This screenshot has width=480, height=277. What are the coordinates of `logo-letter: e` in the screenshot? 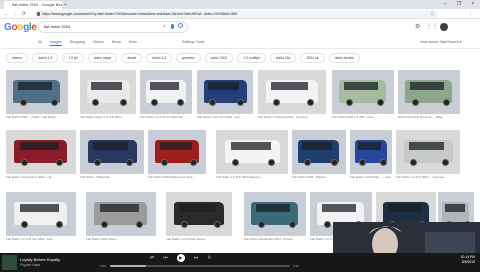 It's located at (34, 27).